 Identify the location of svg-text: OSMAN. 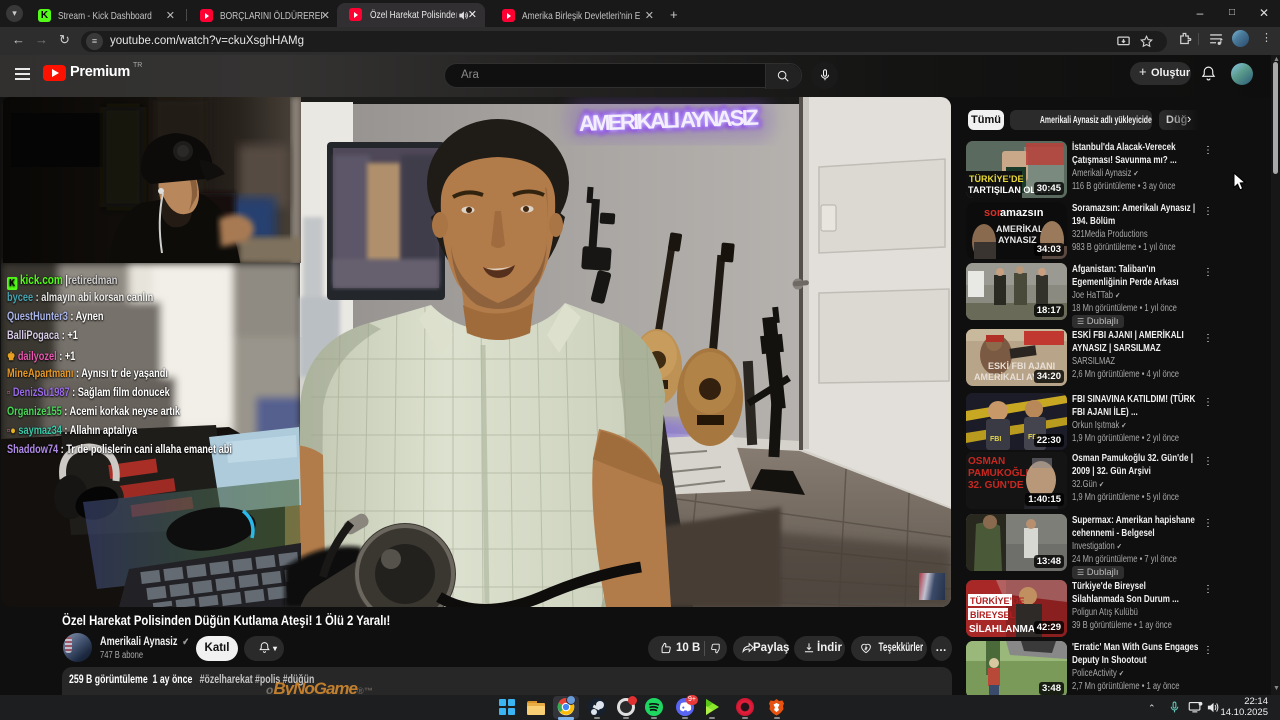
(986, 461).